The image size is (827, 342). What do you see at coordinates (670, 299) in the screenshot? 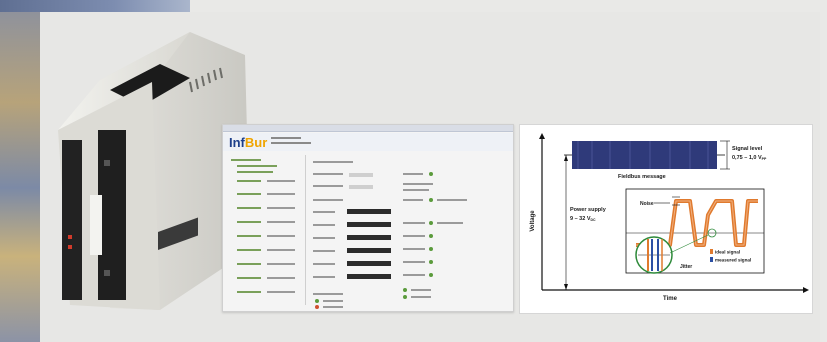
I see `x-axis-label: Time` at bounding box center [670, 299].